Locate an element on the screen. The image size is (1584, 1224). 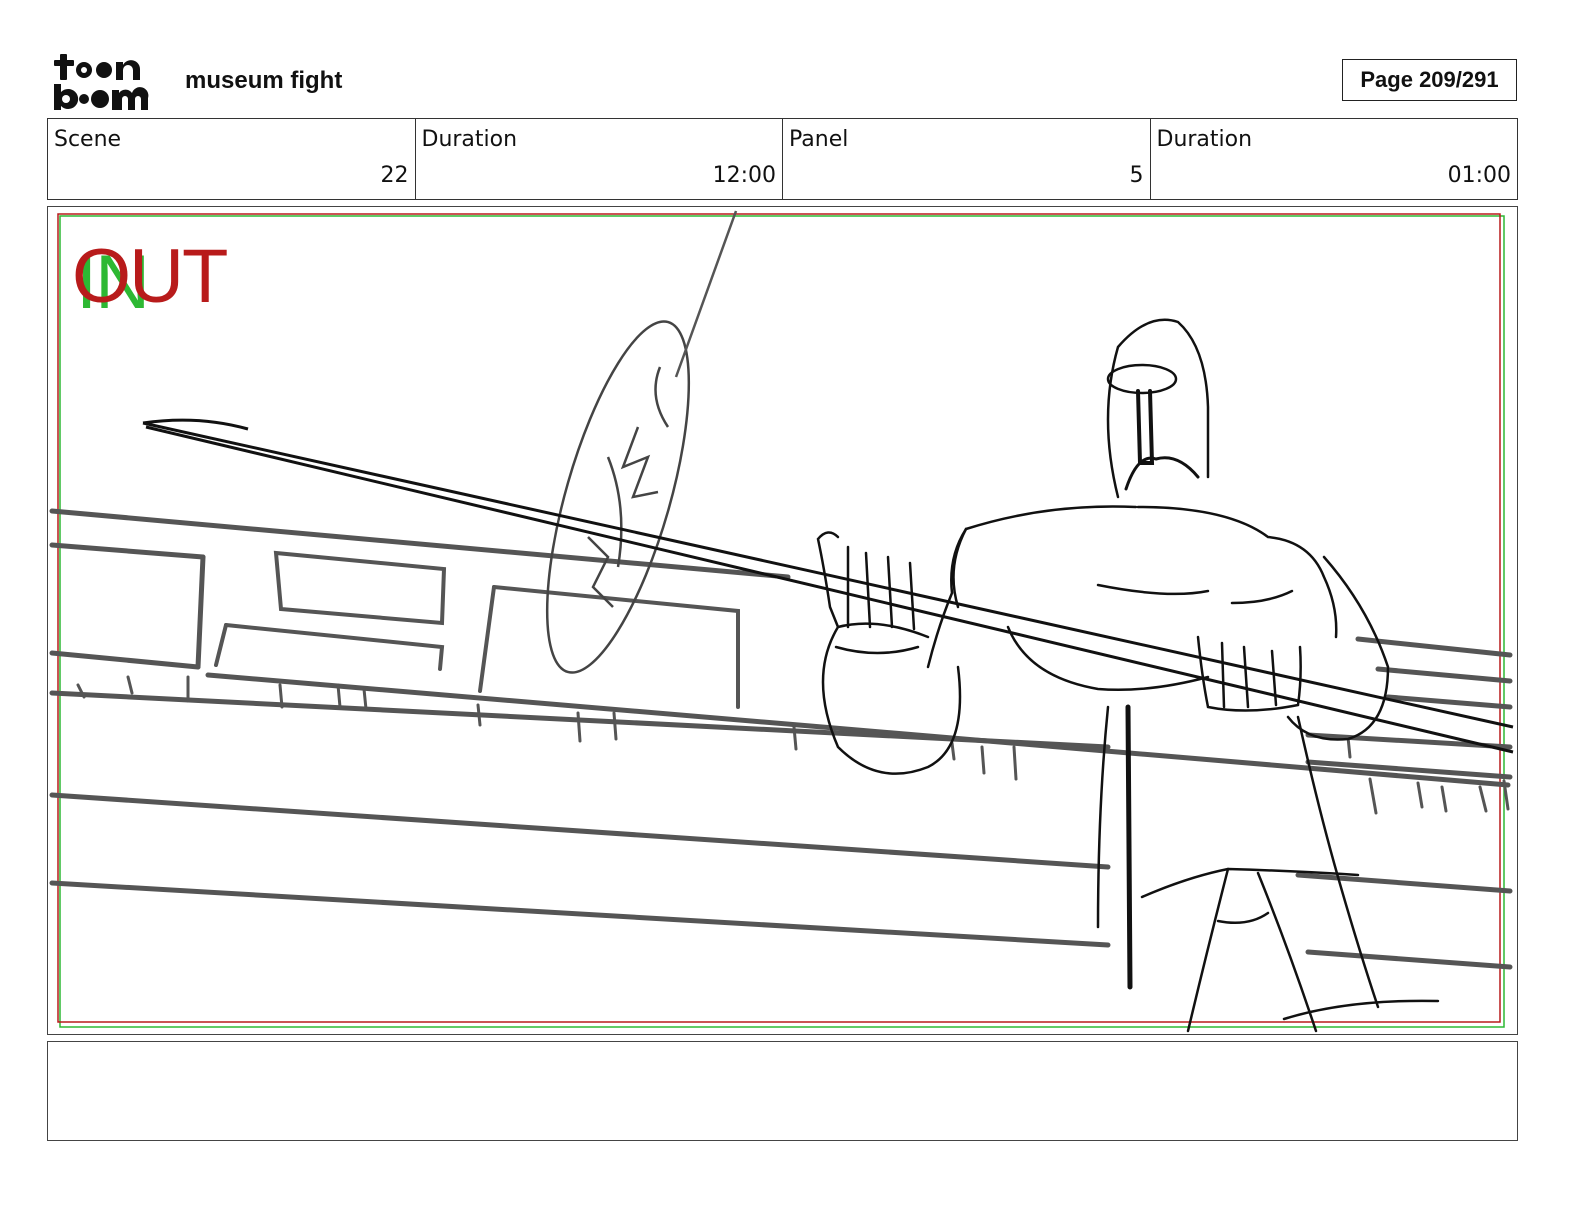
scene-cell: Scene 22 is located at coordinates (232, 159).